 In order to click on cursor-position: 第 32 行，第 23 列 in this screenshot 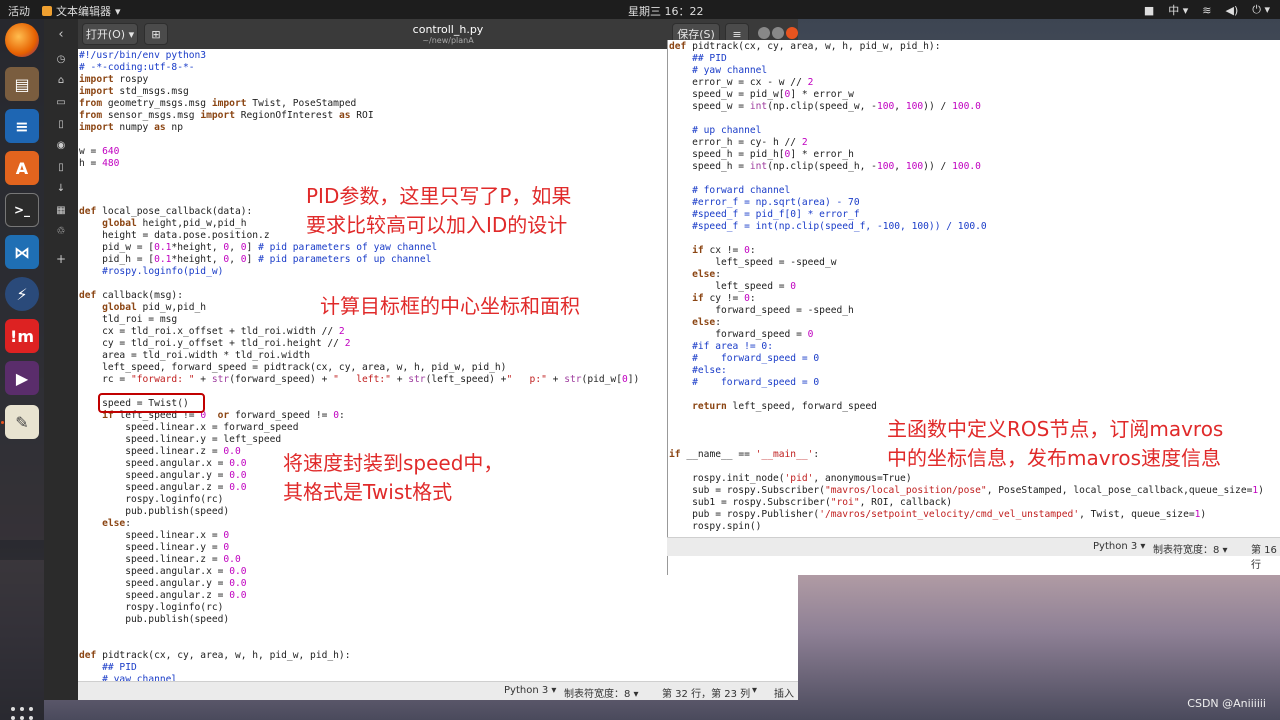, I will do `click(706, 692)`.